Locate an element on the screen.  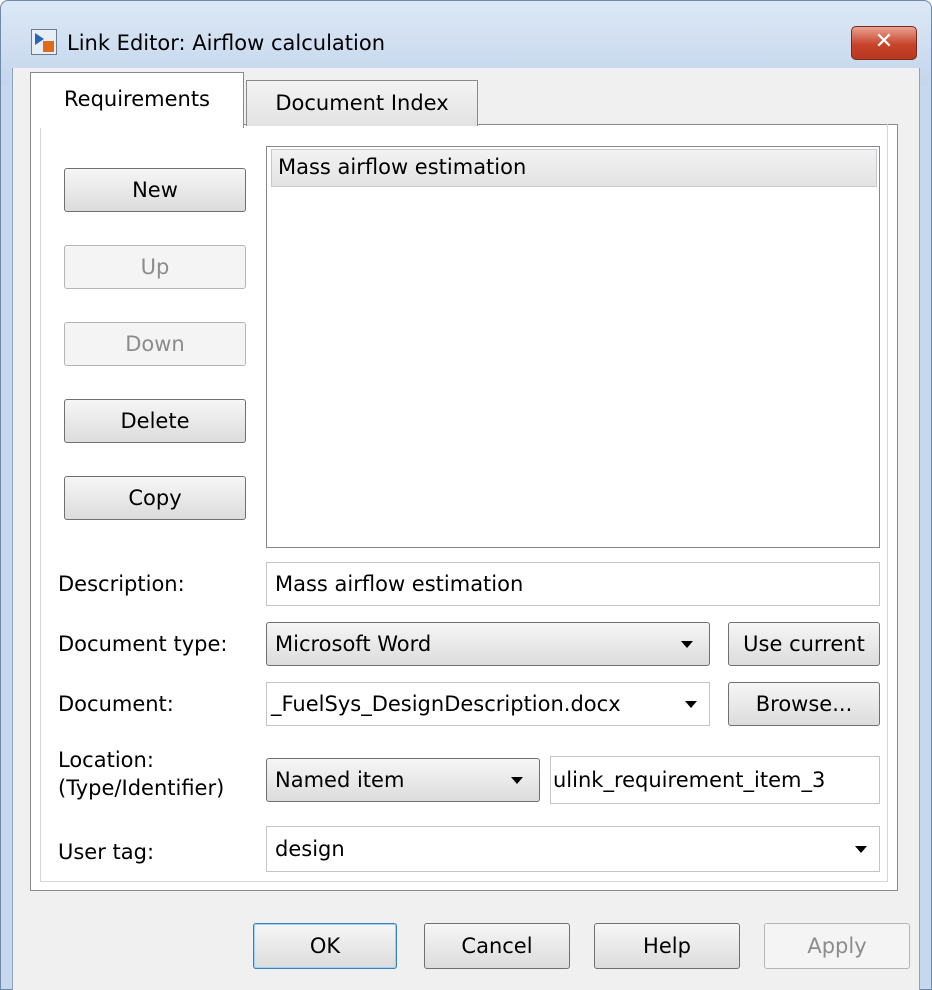
document-value: _FuelSys_DesignDescription.docx is located at coordinates (446, 704).